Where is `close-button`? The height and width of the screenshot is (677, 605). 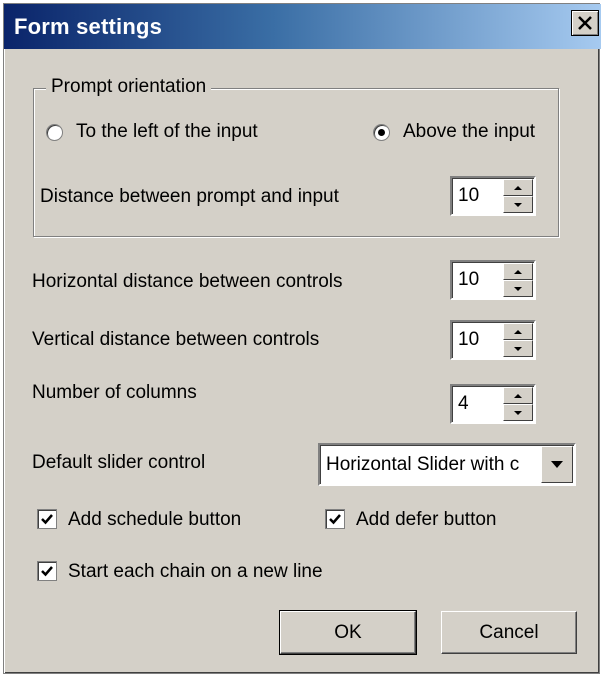 close-button is located at coordinates (585, 23).